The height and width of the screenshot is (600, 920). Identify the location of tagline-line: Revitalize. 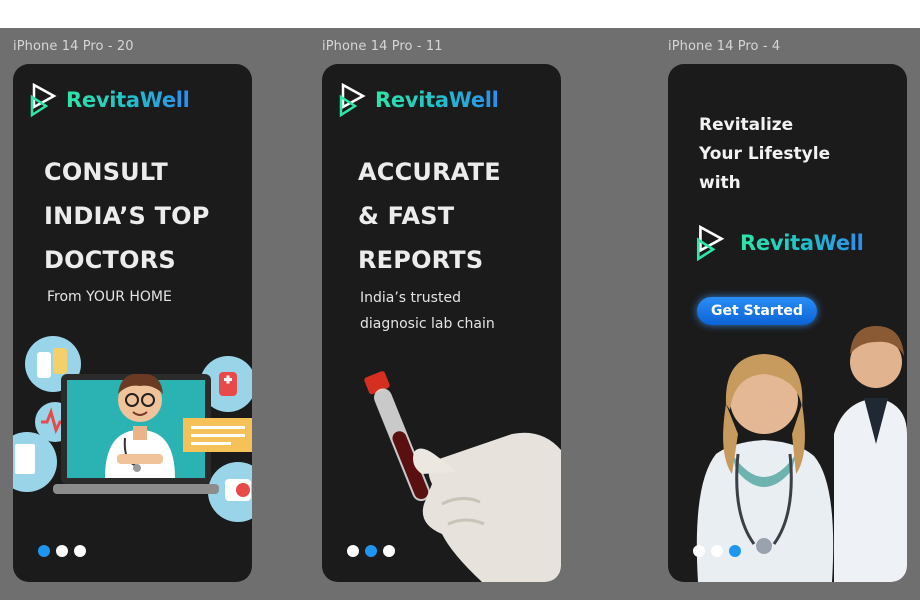
(746, 125).